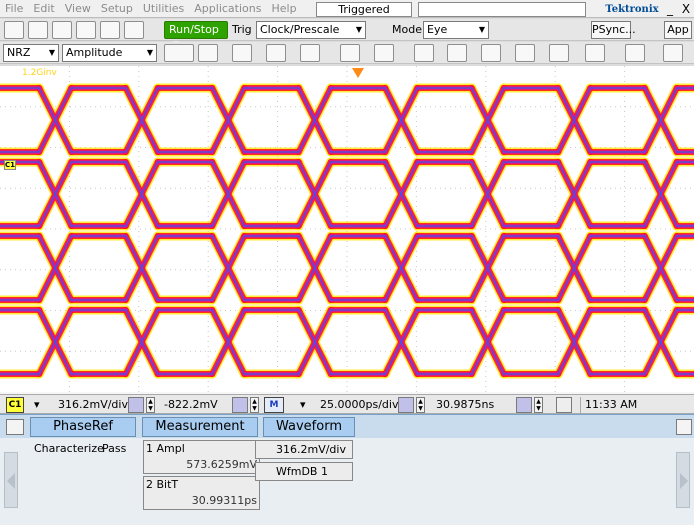 This screenshot has width=694, height=525. I want to click on run-stop-button: Run/Stop, so click(196, 35).